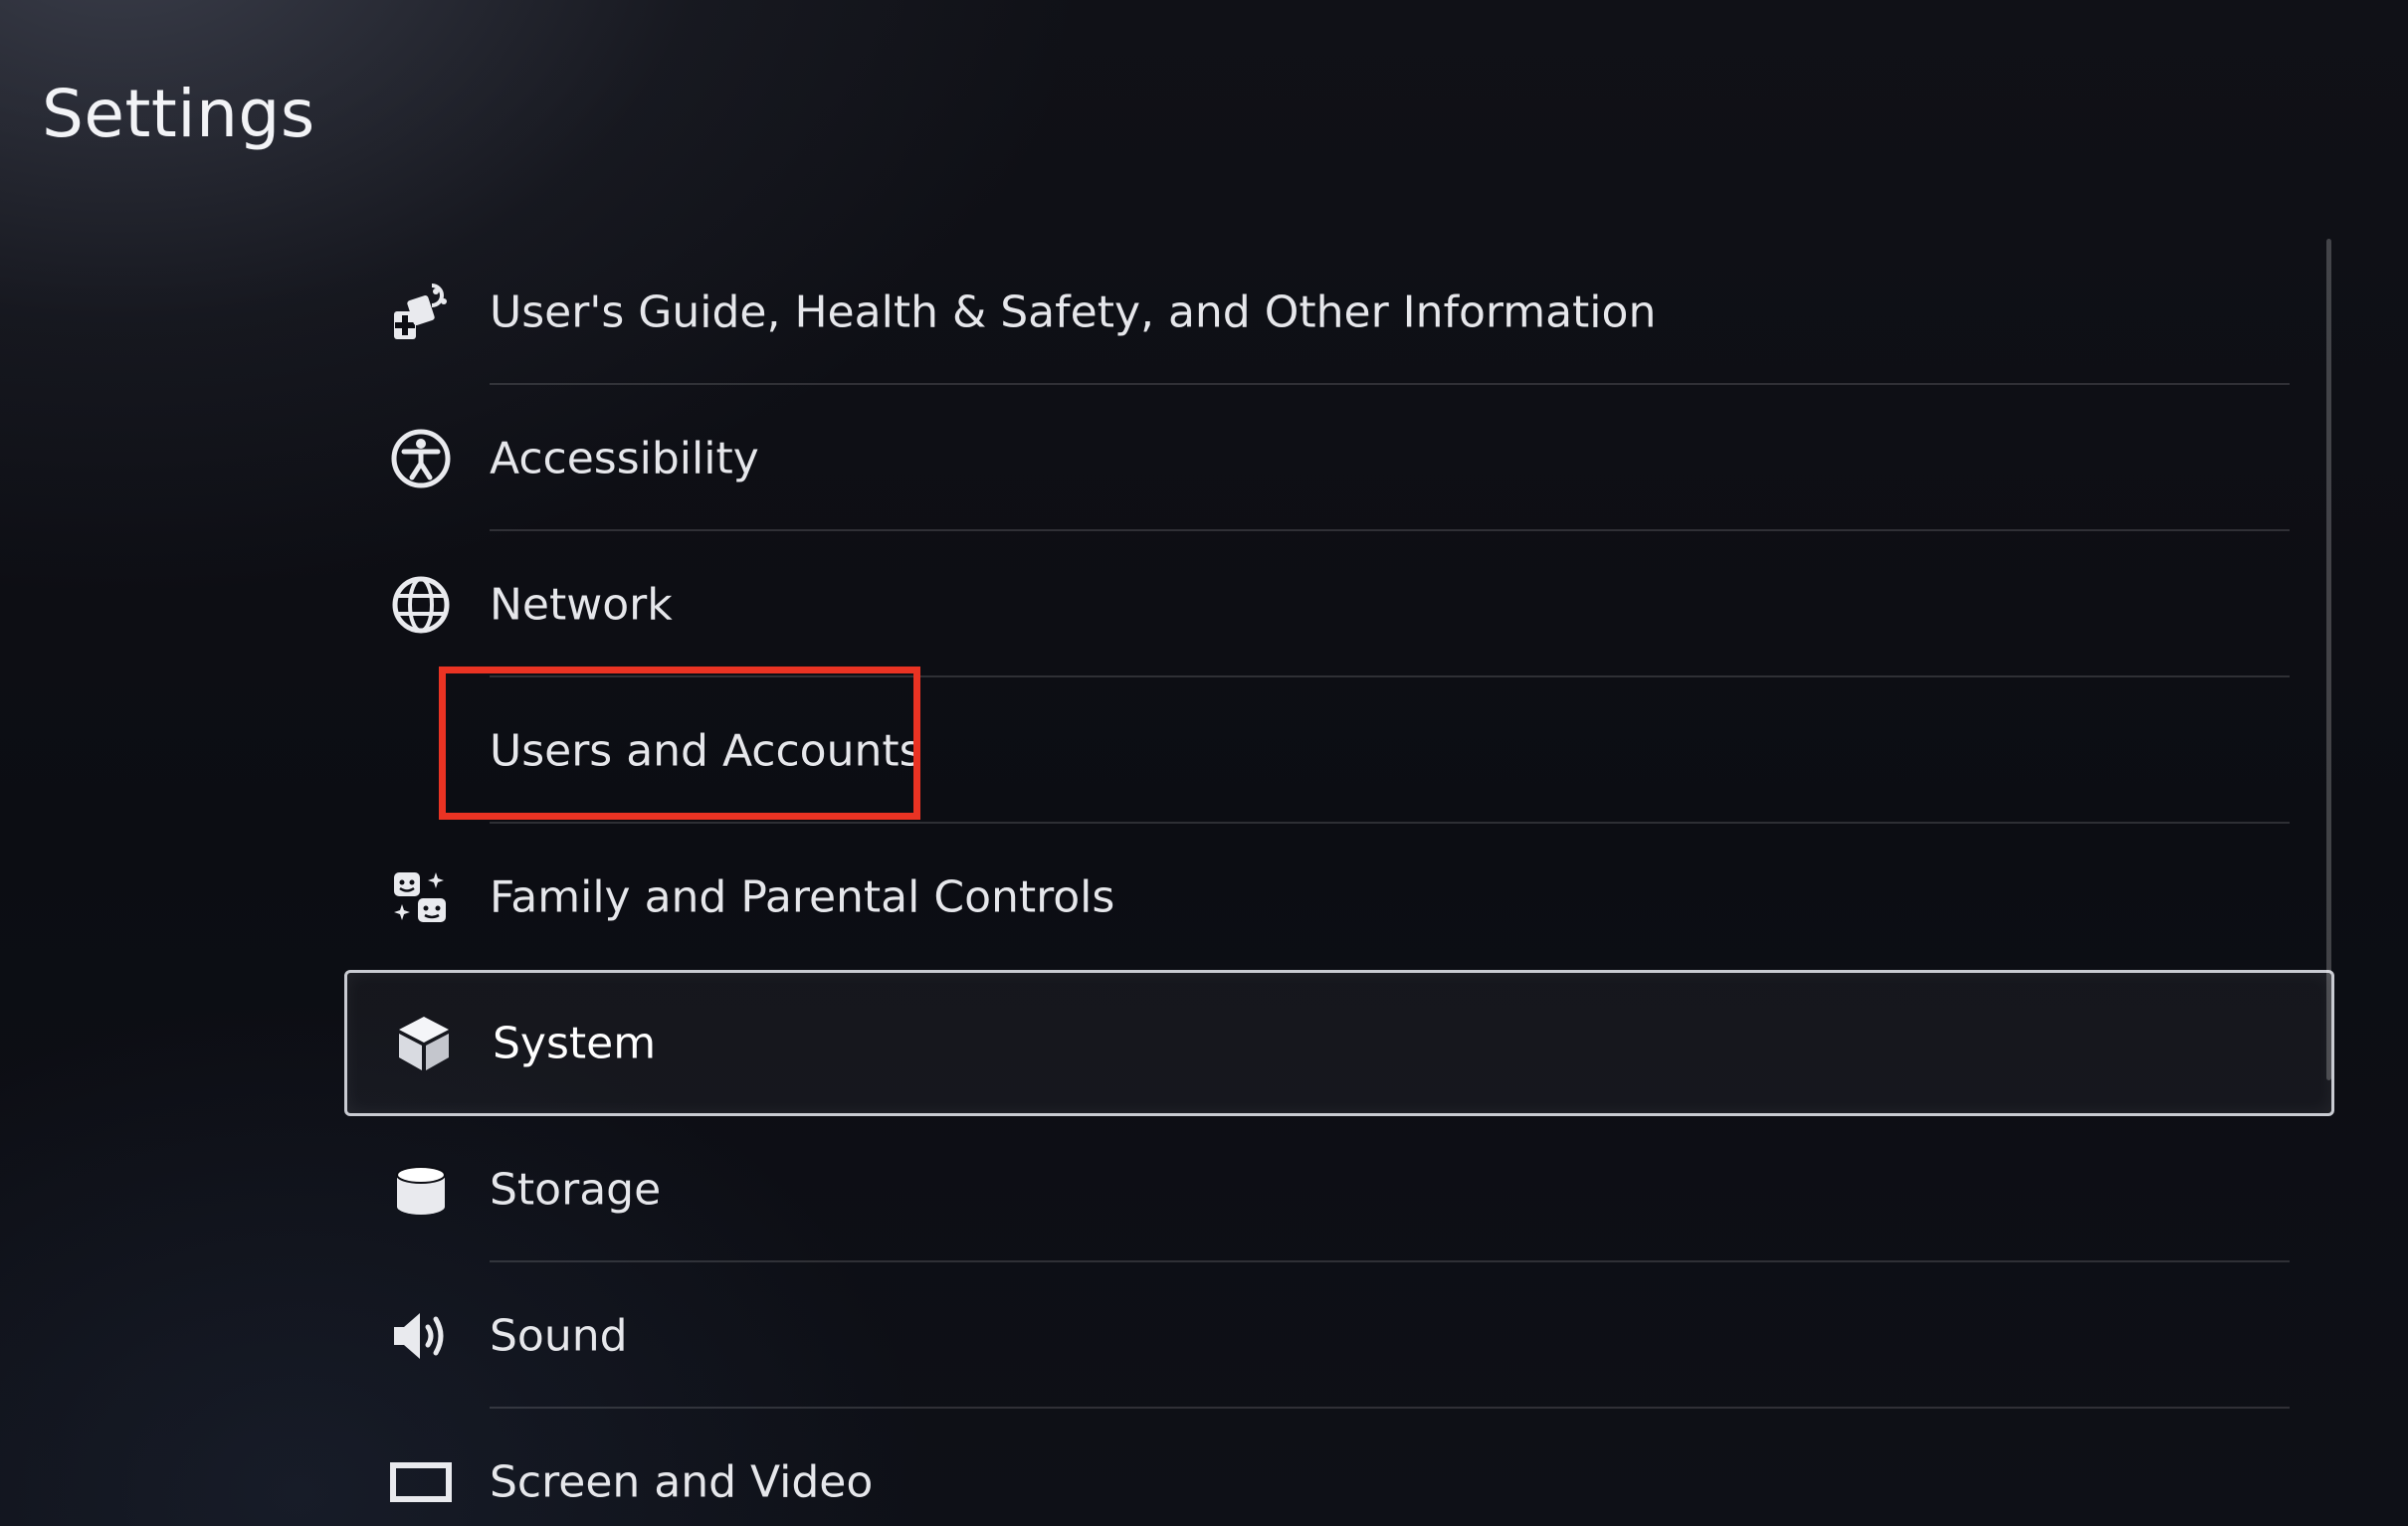 Image resolution: width=2408 pixels, height=1526 pixels. What do you see at coordinates (421, 1336) in the screenshot?
I see `speaker-icon` at bounding box center [421, 1336].